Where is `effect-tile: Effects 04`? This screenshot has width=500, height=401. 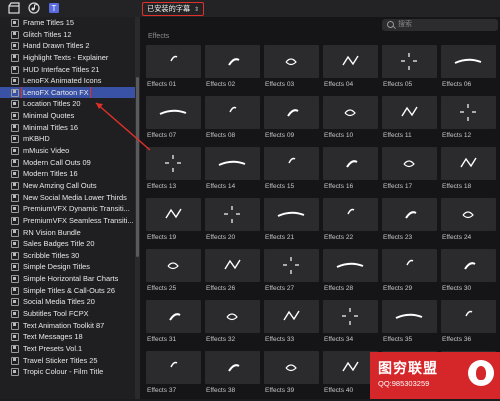 effect-tile: Effects 04 is located at coordinates (350, 70).